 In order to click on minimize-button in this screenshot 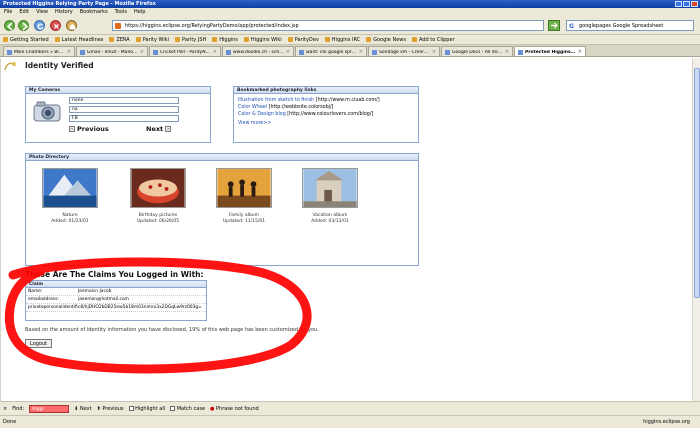, I will do `click(678, 4)`.